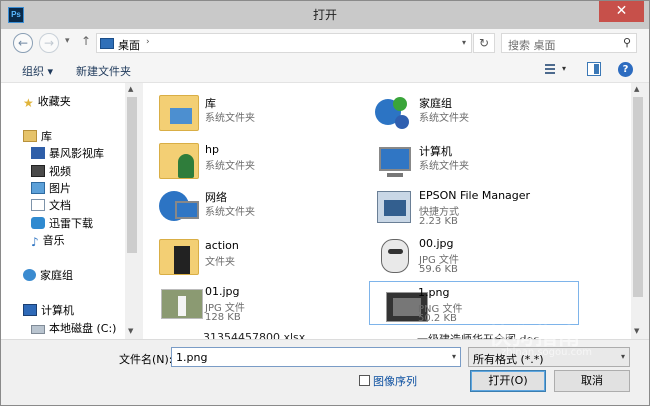 Image resolution: width=650 pixels, height=406 pixels. What do you see at coordinates (132, 175) in the screenshot?
I see `sidebar-scroll-thumb` at bounding box center [132, 175].